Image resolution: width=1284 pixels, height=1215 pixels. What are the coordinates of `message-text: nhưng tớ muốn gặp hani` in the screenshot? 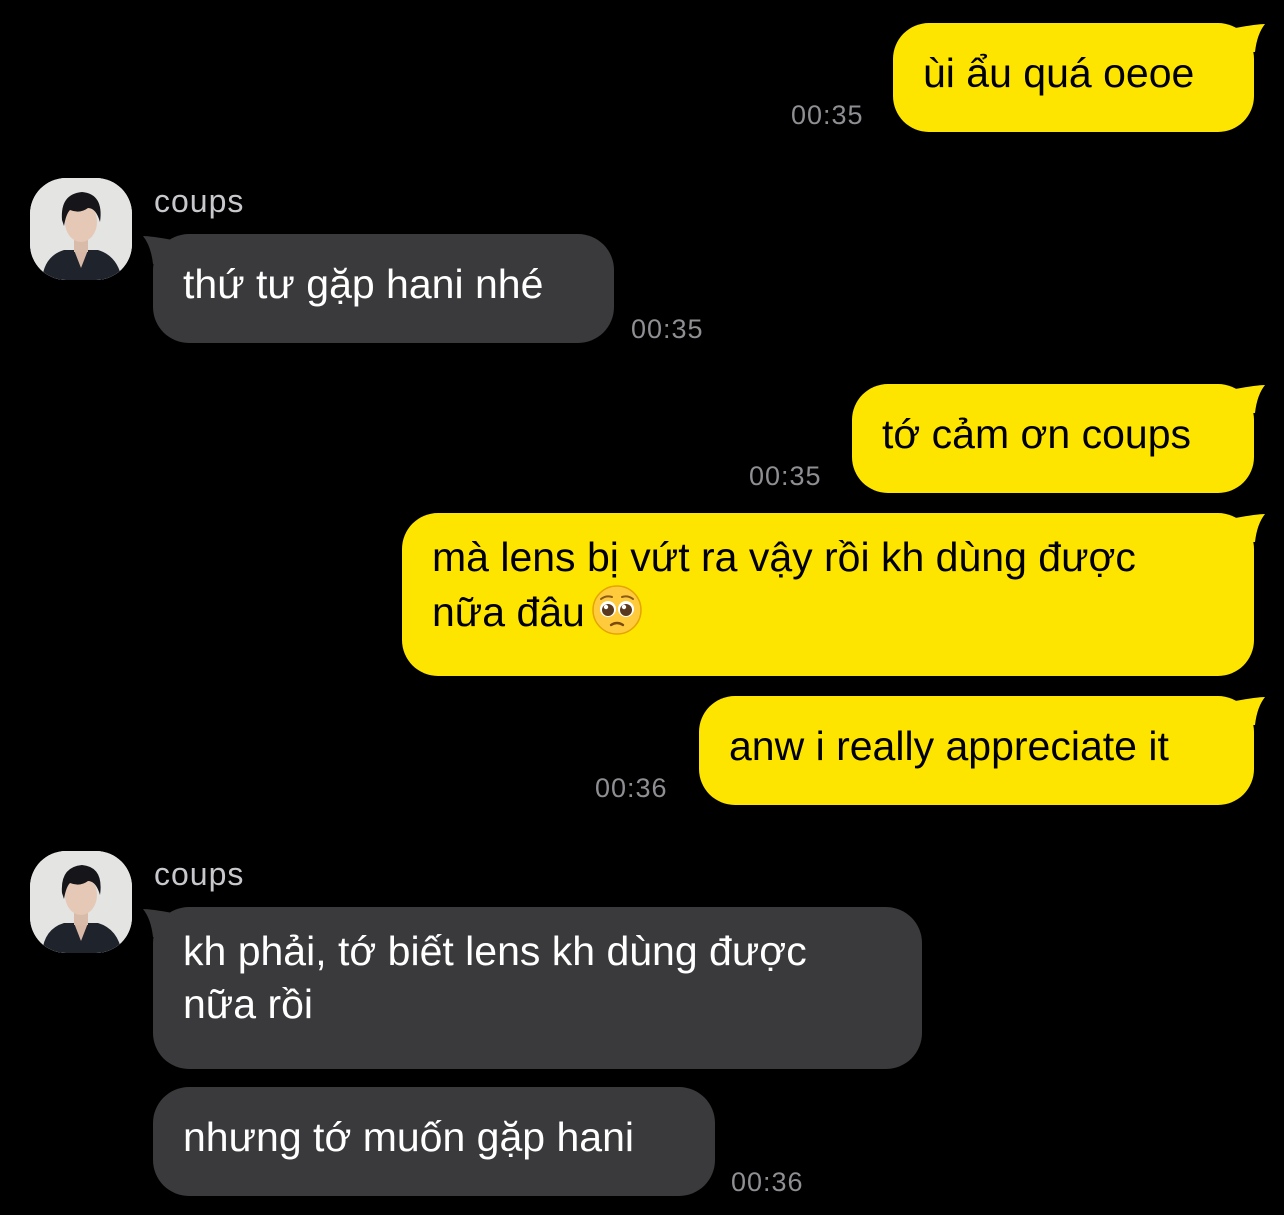 It's located at (408, 1137).